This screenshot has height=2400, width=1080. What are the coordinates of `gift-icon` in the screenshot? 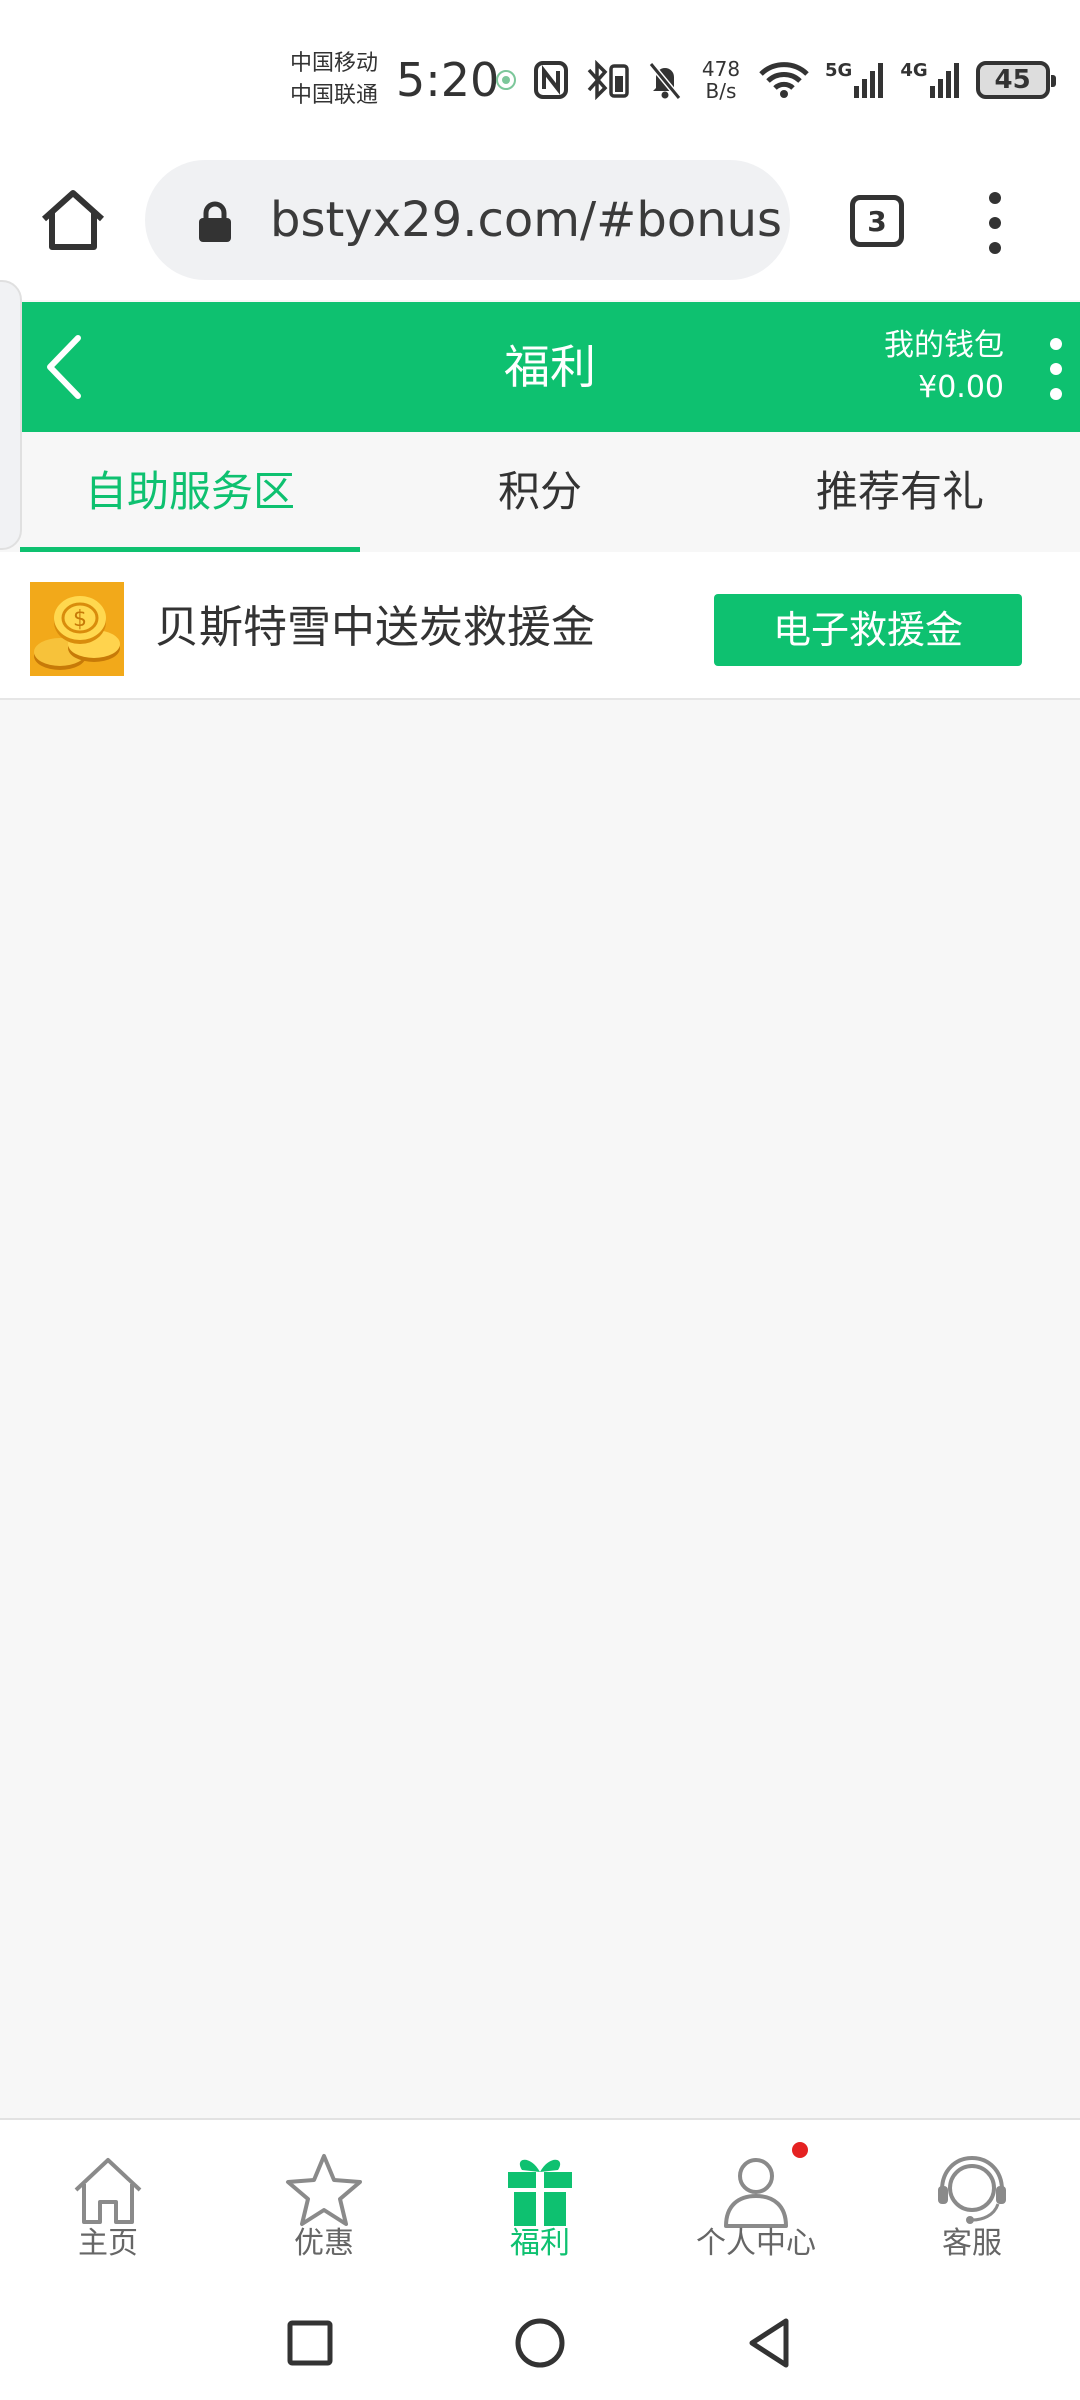 It's located at (540, 2192).